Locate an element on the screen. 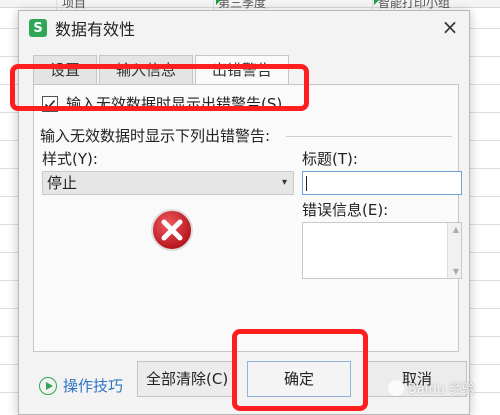  show-error-alert-option: 输入无效数据时显示出错警告(S) is located at coordinates (162, 103).